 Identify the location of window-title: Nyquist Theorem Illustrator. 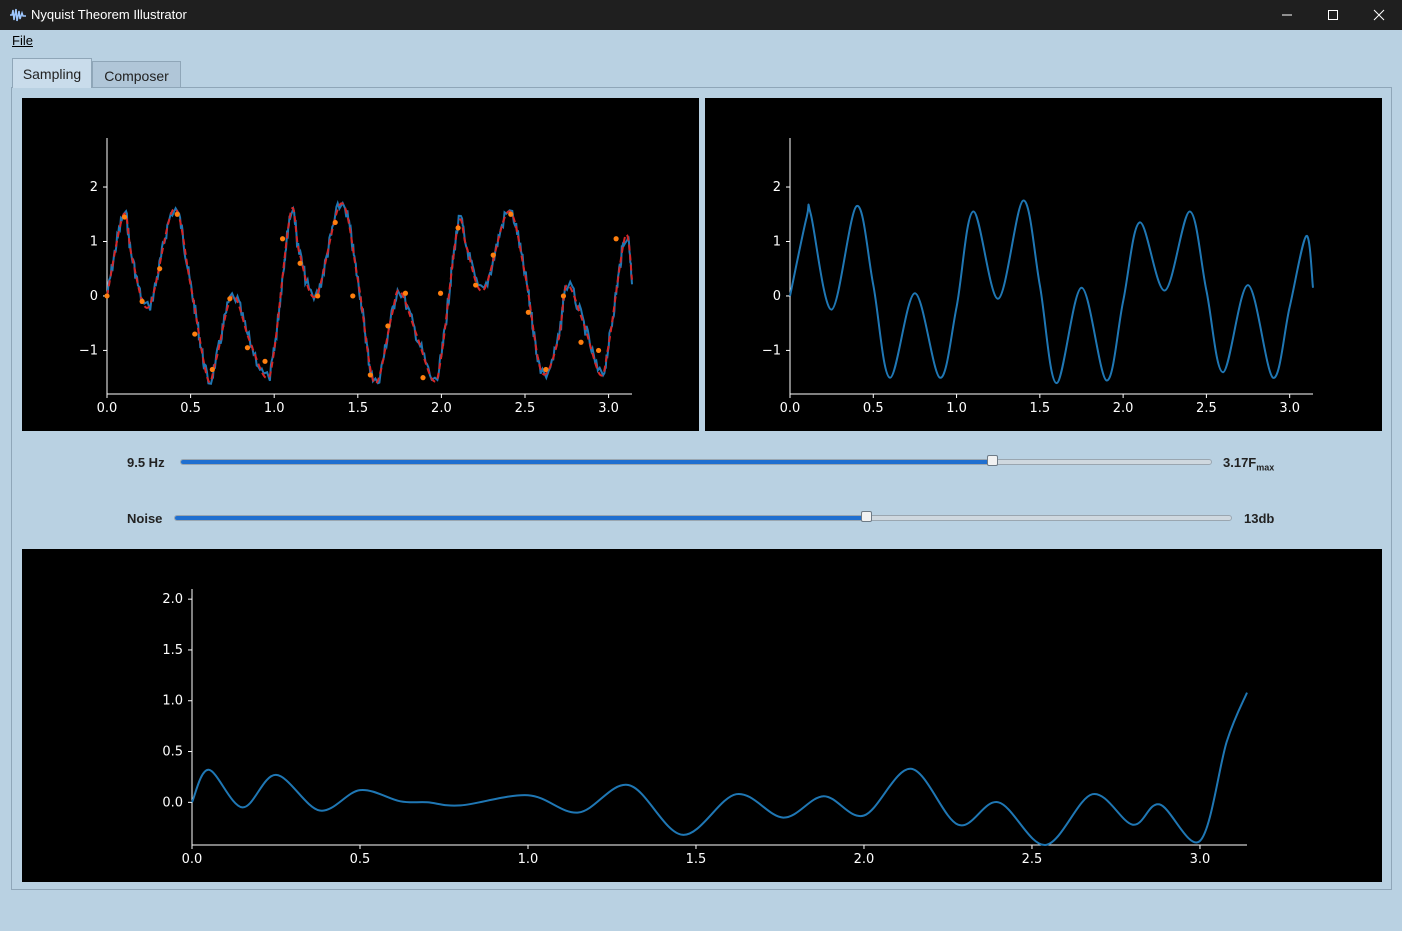
(109, 14).